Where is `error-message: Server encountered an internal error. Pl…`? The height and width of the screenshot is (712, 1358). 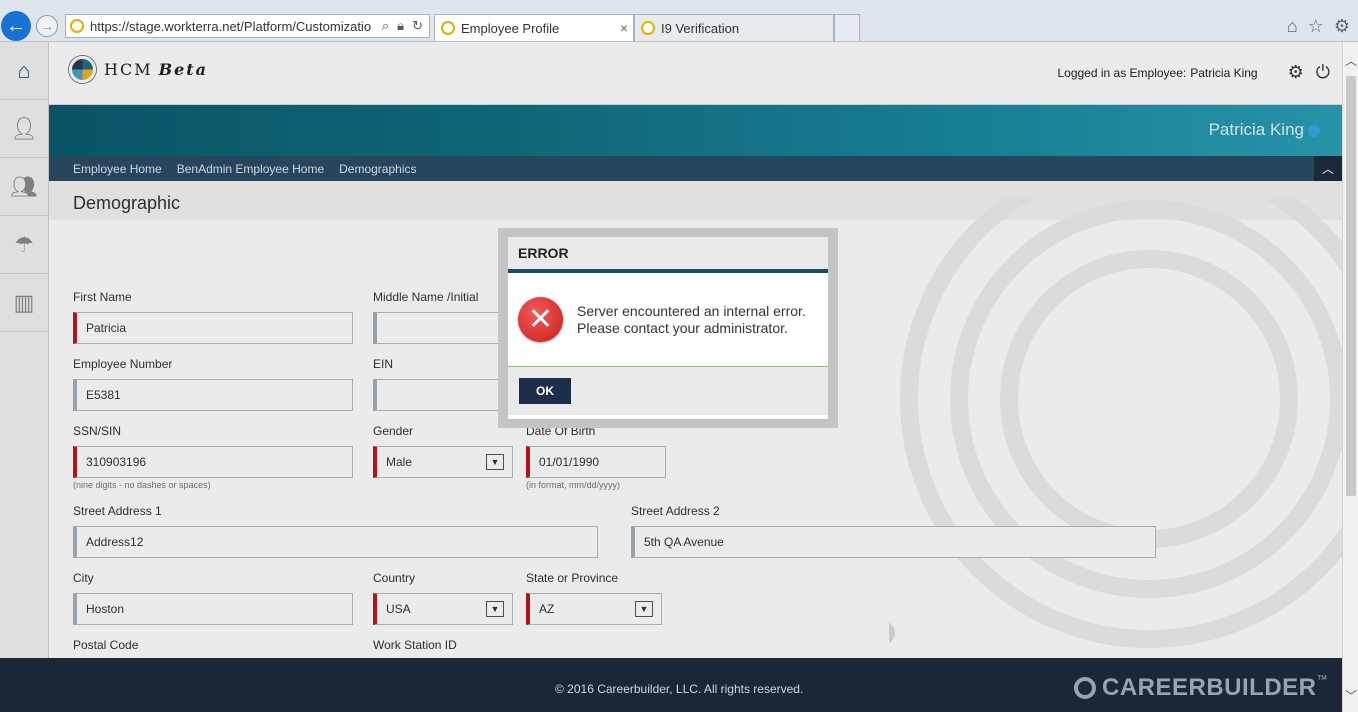 error-message: Server encountered an internal error. Pl… is located at coordinates (691, 320).